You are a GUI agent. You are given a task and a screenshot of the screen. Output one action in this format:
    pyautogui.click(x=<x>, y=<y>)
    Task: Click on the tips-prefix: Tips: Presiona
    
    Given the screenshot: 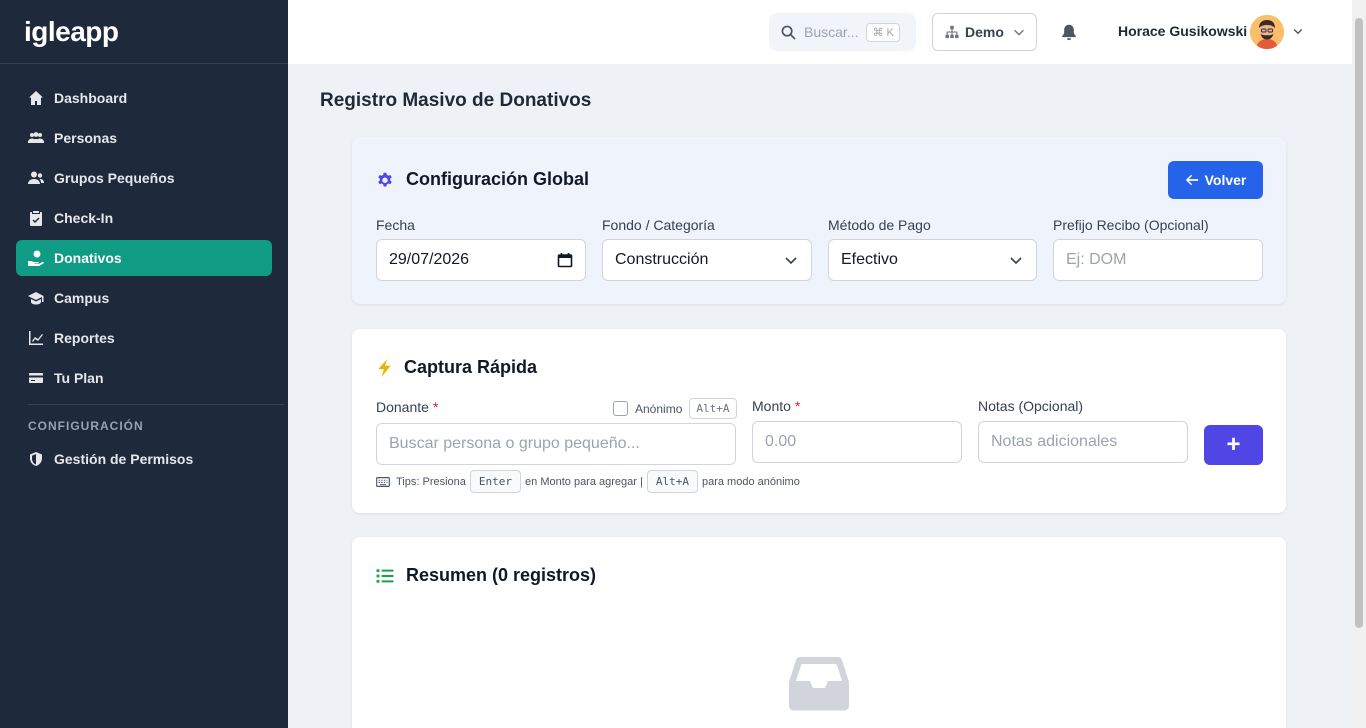 What is the action you would take?
    pyautogui.click(x=431, y=481)
    